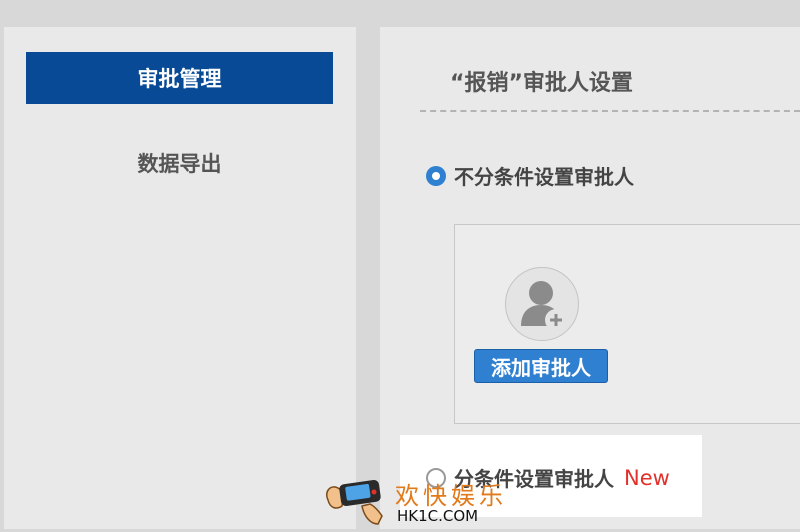  Describe the element at coordinates (451, 496) in the screenshot. I see `watermark-title: 欢快娱乐` at that location.